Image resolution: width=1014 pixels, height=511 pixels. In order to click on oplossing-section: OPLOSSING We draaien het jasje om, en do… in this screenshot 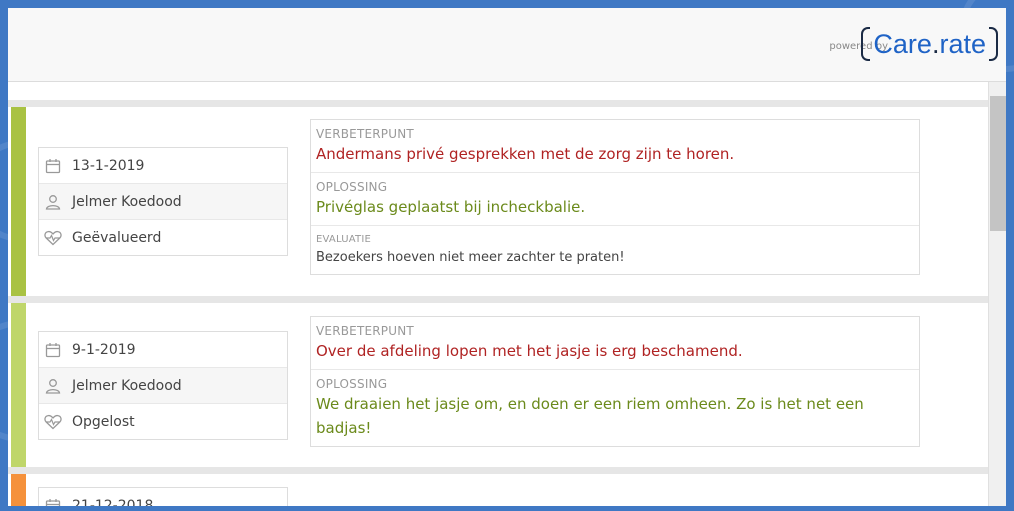, I will do `click(615, 408)`.